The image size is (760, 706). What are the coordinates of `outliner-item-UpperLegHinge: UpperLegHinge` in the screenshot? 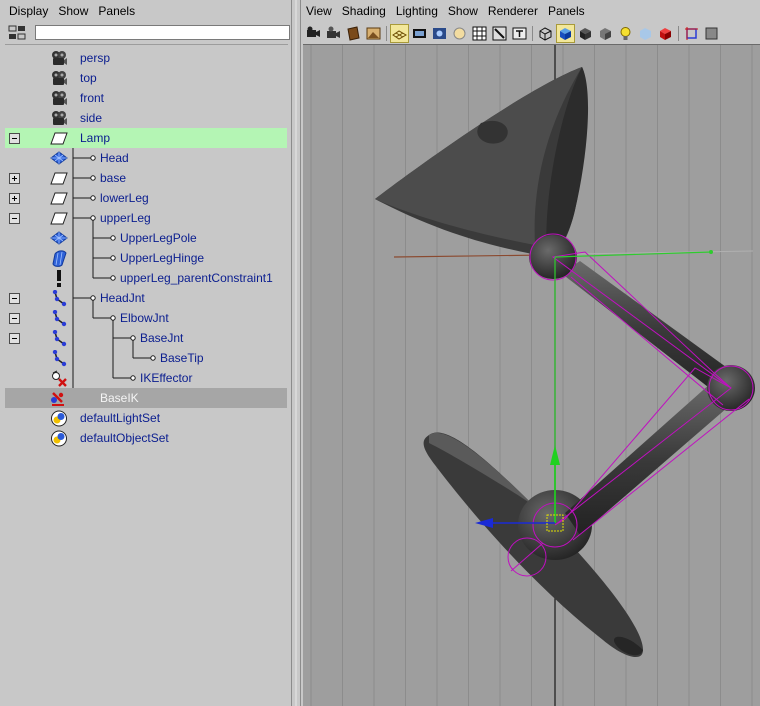 It's located at (146, 258).